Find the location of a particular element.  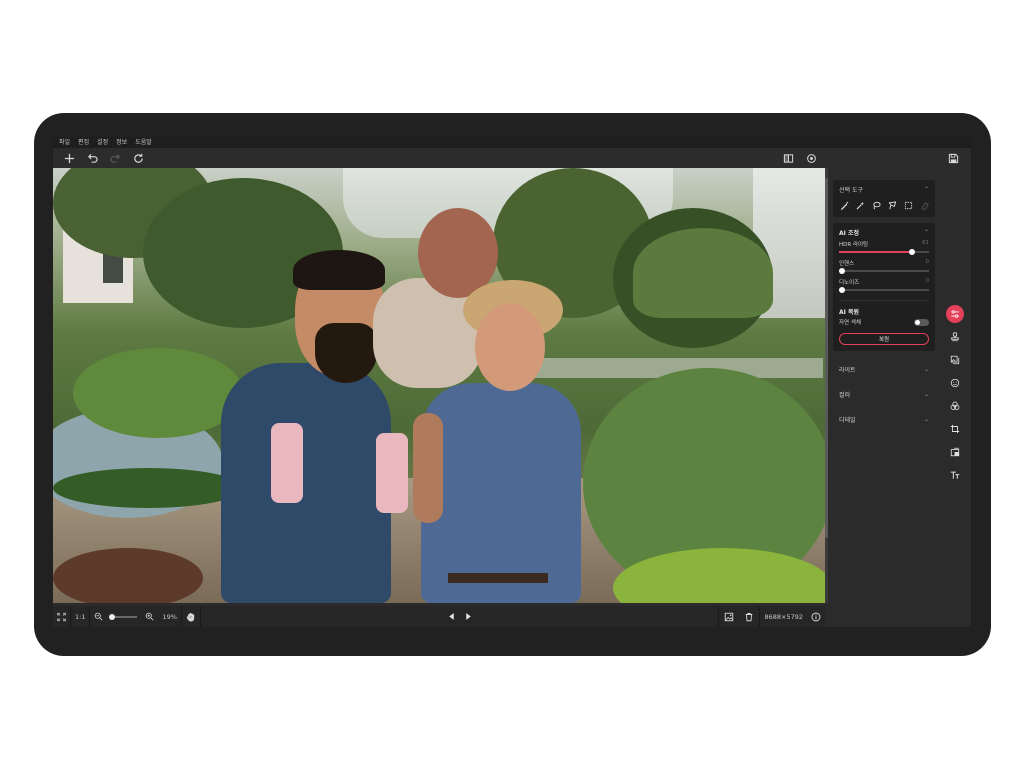

arrow-left-icon is located at coordinates (451, 616).